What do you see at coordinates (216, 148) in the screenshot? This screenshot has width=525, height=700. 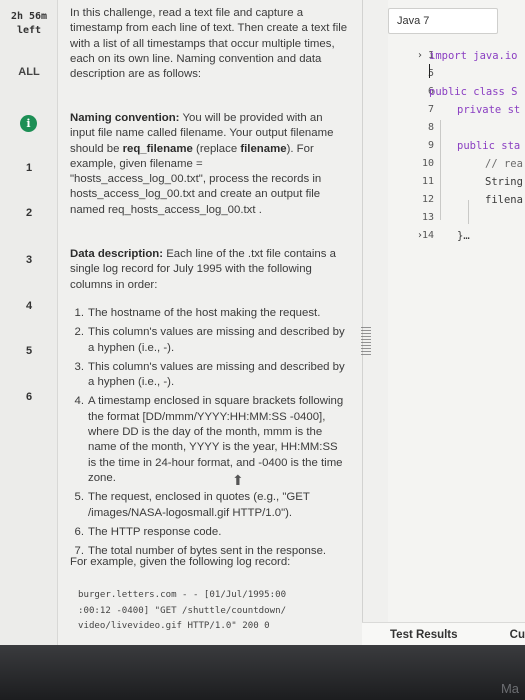 I see `naming-text-2: (replace` at bounding box center [216, 148].